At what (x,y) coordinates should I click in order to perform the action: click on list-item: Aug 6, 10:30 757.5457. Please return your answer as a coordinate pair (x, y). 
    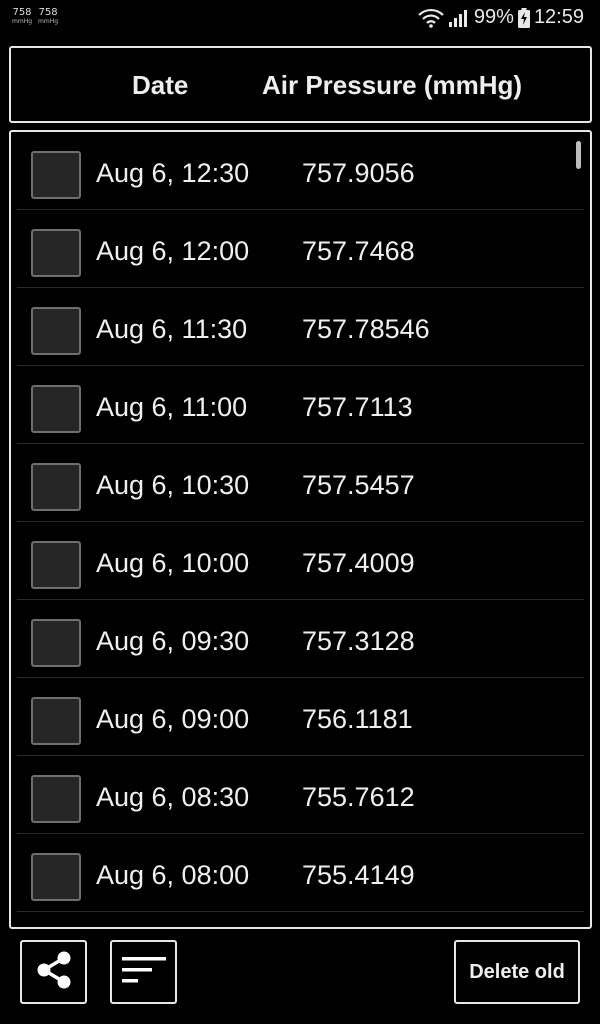
    Looking at the image, I should click on (300, 483).